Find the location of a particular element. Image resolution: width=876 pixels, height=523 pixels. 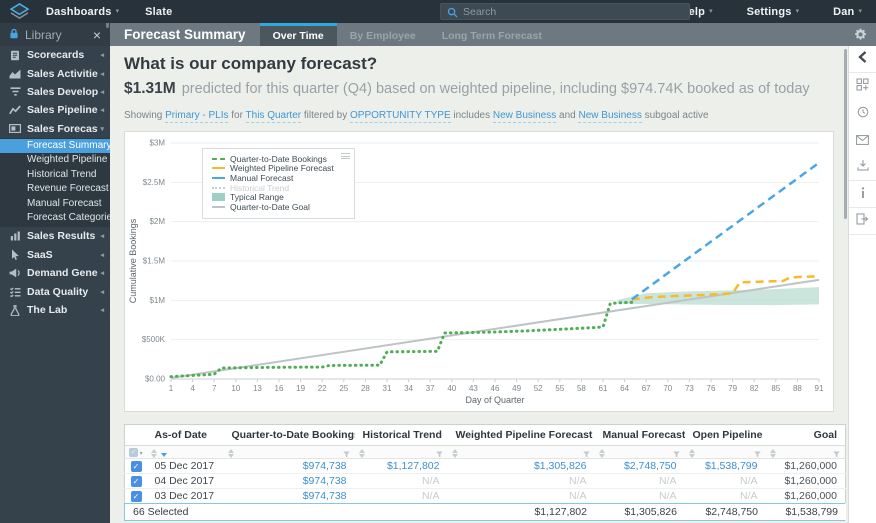

sidebar-item-sales-forecast: Sales Forecast ▾ is located at coordinates (55, 129).